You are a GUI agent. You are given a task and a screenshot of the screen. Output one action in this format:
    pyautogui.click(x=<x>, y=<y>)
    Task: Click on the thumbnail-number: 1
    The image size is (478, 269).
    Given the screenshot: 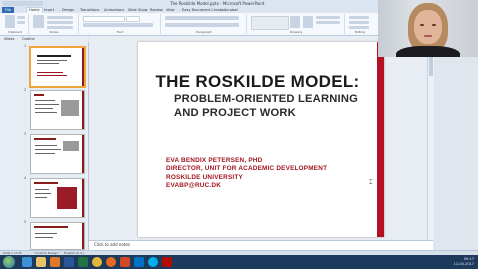 What is the action you would take?
    pyautogui.click(x=25, y=46)
    